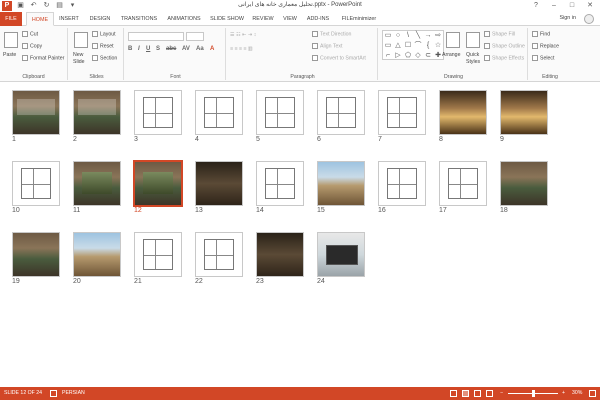 This screenshot has width=600, height=400. What do you see at coordinates (473, 40) in the screenshot?
I see `quick-styles-icon` at bounding box center [473, 40].